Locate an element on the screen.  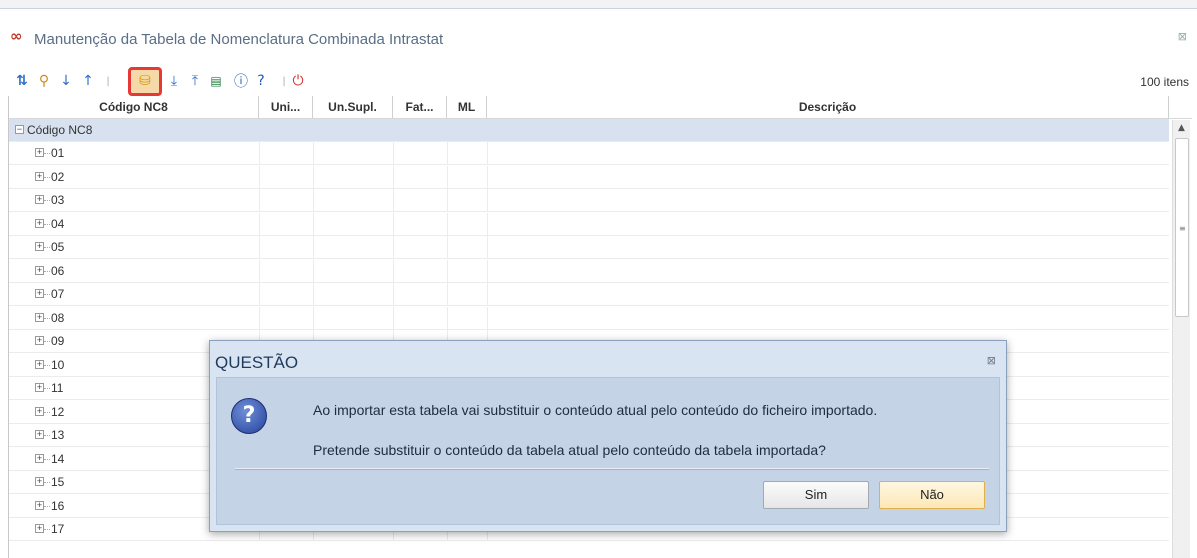
nc8-code-label: 11 is located at coordinates (57, 388).